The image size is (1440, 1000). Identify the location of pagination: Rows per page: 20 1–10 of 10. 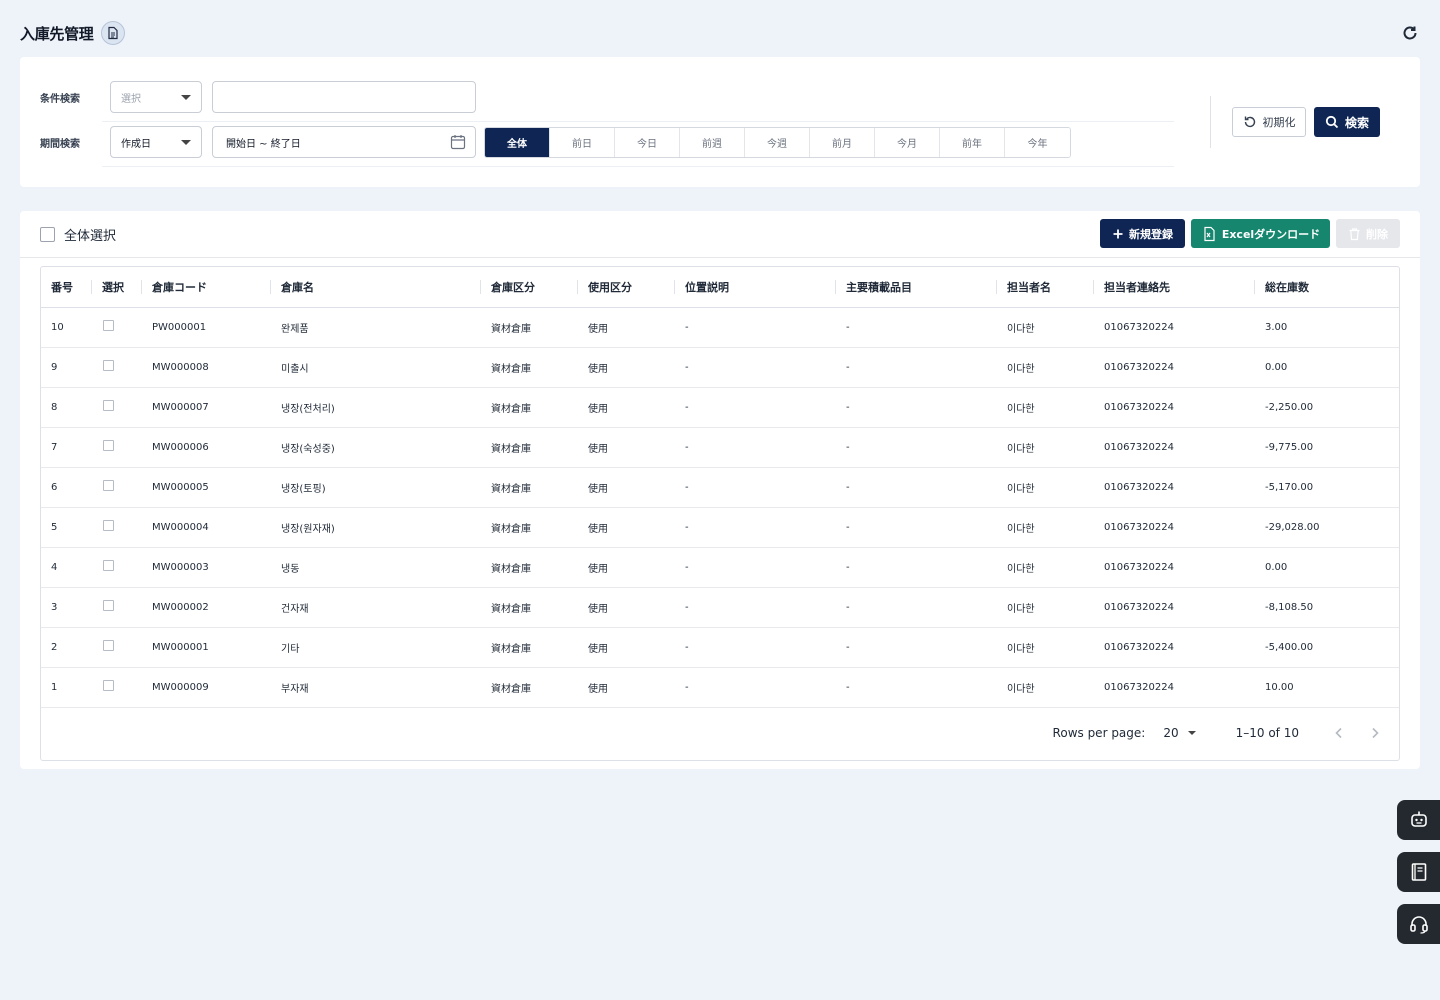
(720, 733).